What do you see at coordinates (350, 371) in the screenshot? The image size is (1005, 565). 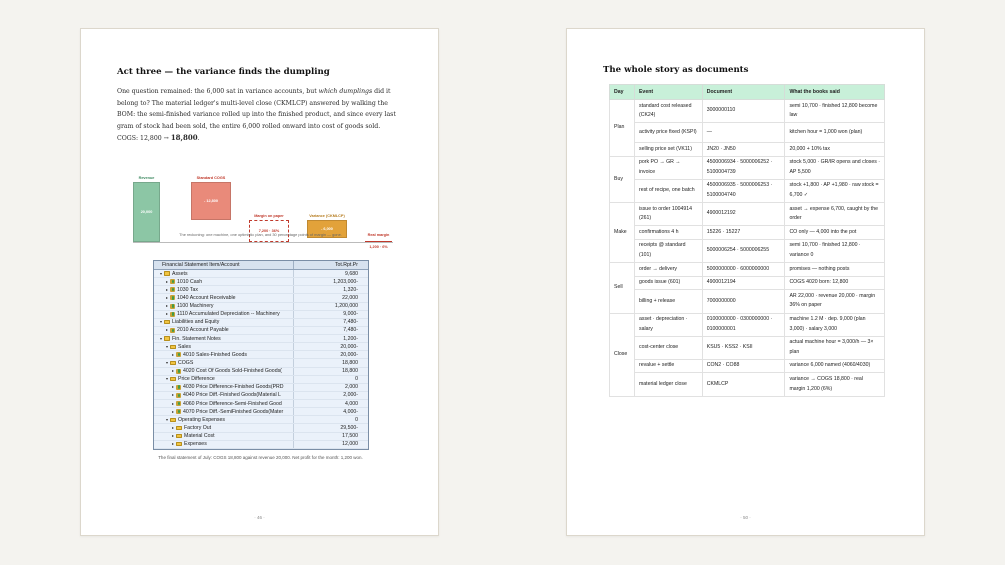 I see `sap-row-value: 18,800` at bounding box center [350, 371].